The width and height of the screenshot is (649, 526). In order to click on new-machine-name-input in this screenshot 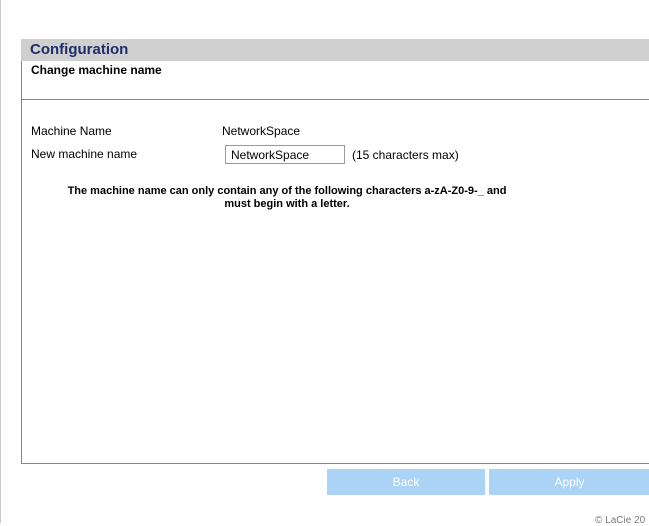, I will do `click(285, 154)`.